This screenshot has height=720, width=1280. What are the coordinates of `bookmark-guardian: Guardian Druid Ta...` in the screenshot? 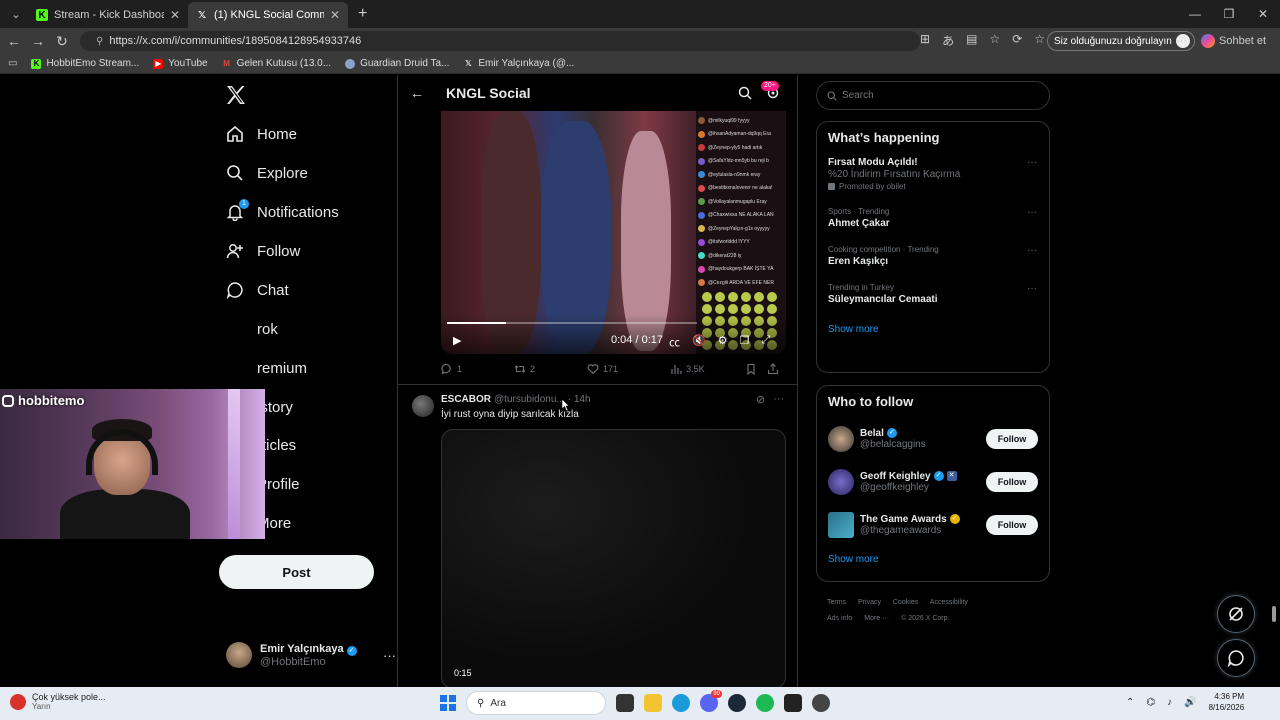 It's located at (397, 63).